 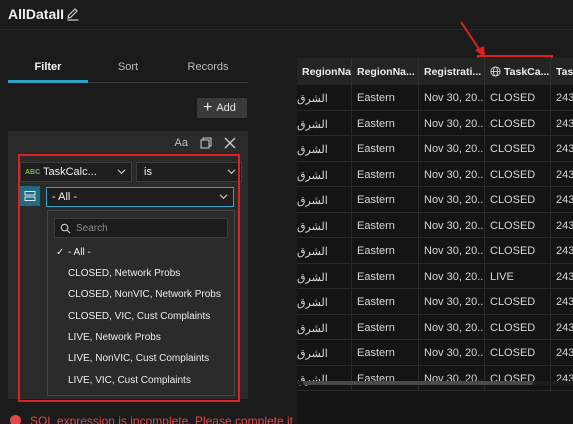 What do you see at coordinates (208, 107) in the screenshot?
I see `plus-icon: +` at bounding box center [208, 107].